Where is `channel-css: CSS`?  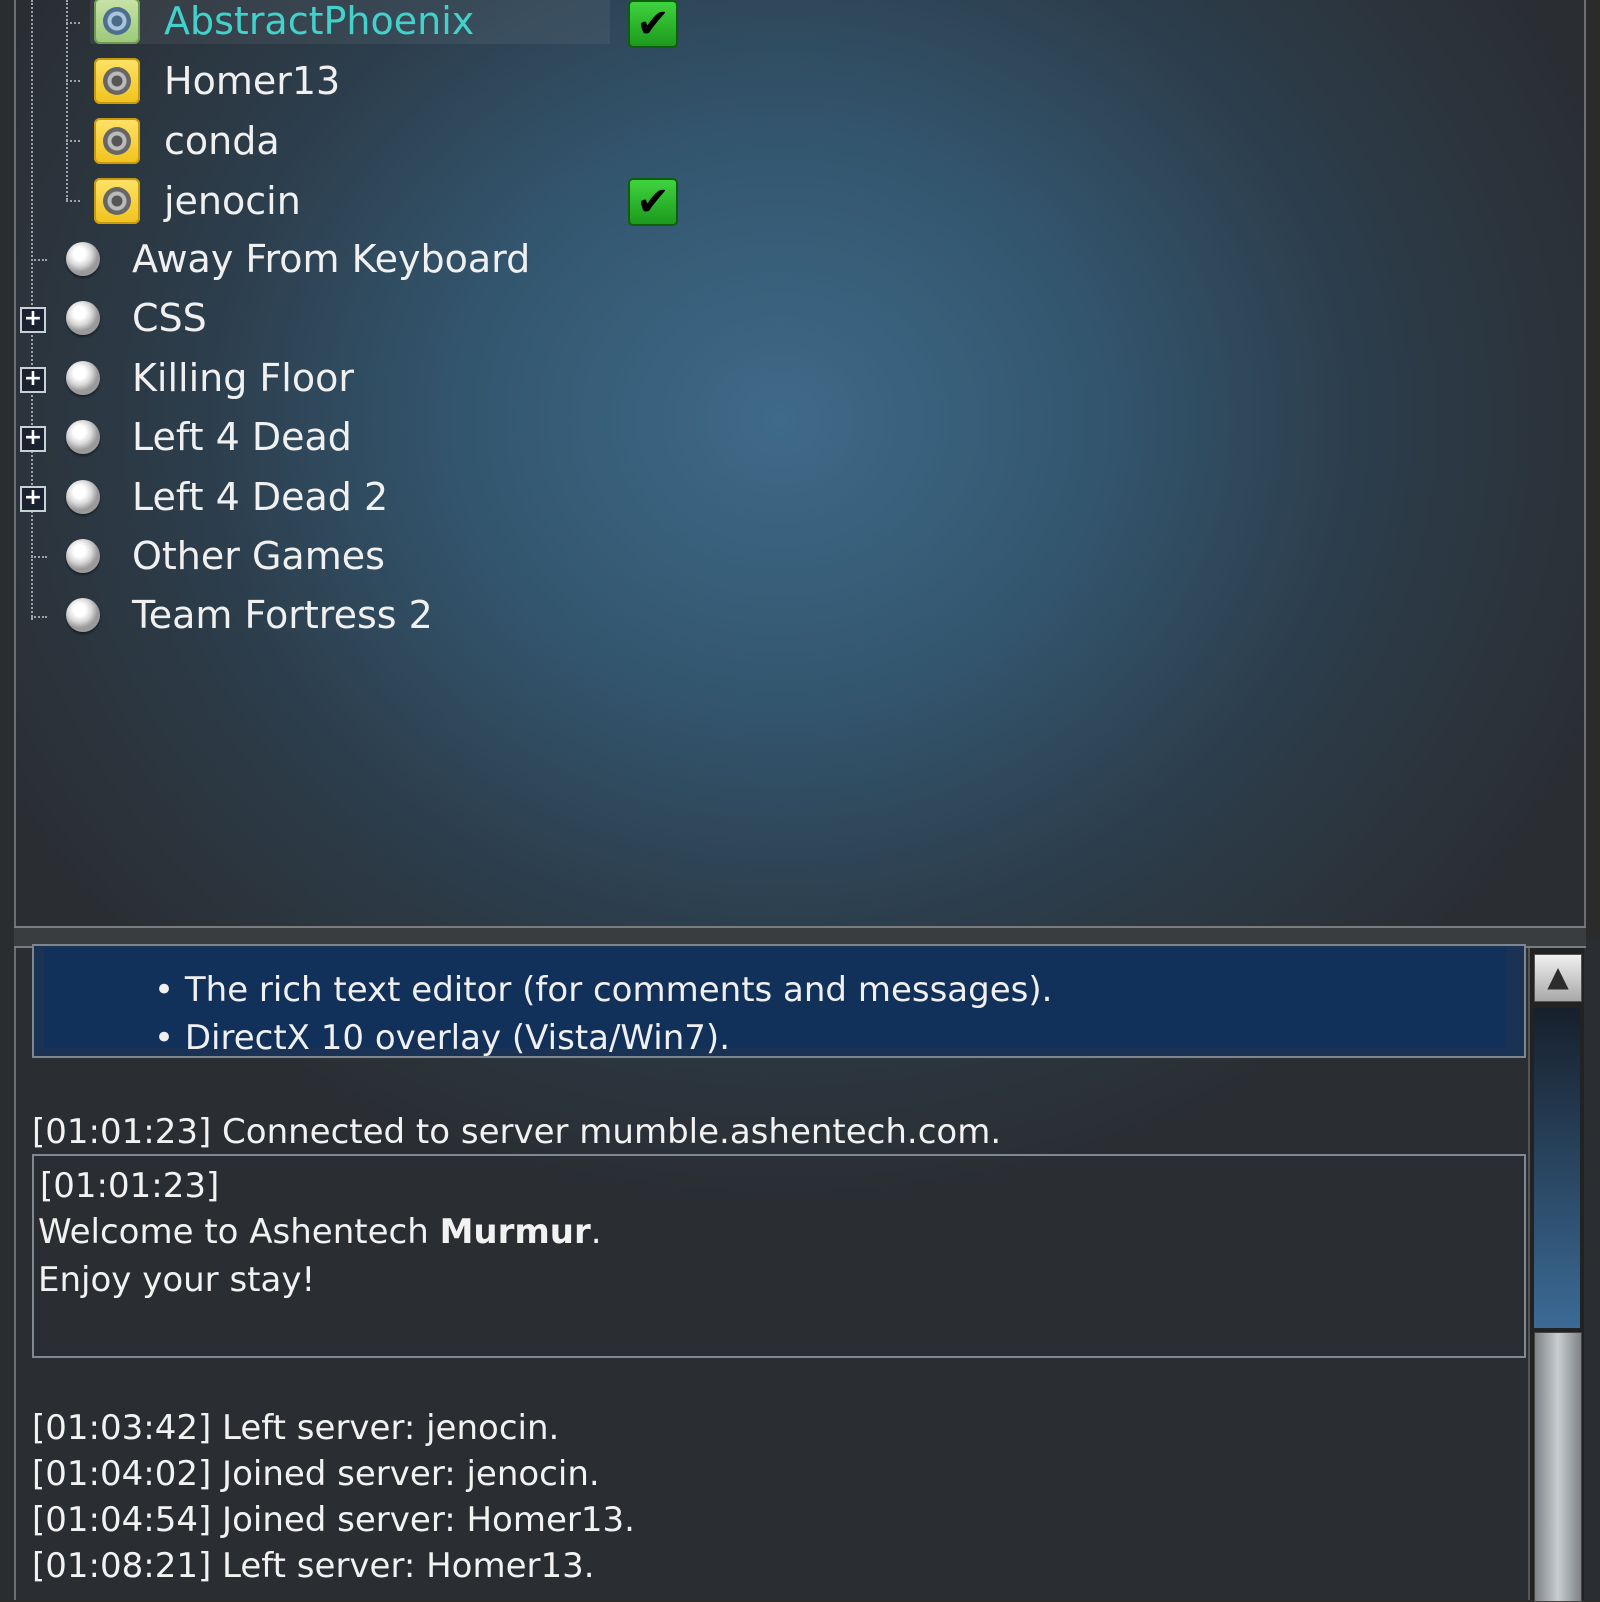
channel-css: CSS is located at coordinates (136, 318).